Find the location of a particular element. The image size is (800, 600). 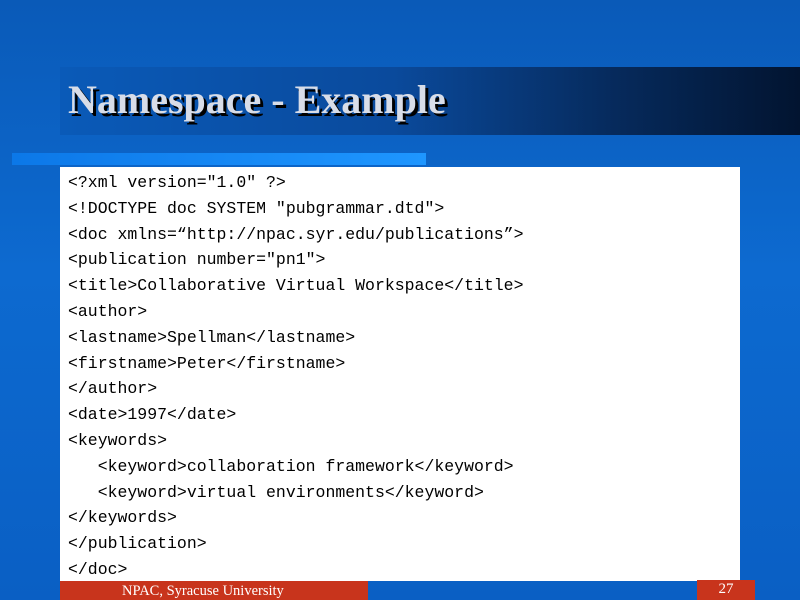

slide-title: Namespace - Example is located at coordinates (257, 99).